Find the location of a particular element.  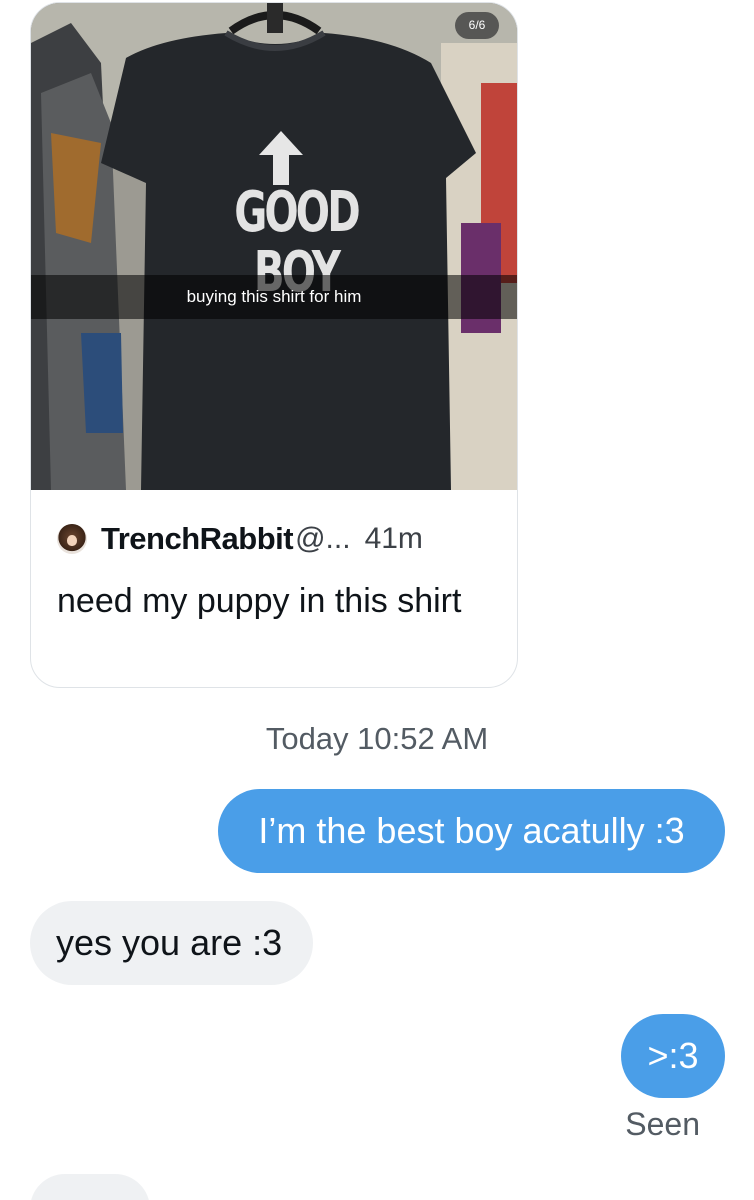

post-author-row: TrenchRabbit @... 41m is located at coordinates (240, 539).